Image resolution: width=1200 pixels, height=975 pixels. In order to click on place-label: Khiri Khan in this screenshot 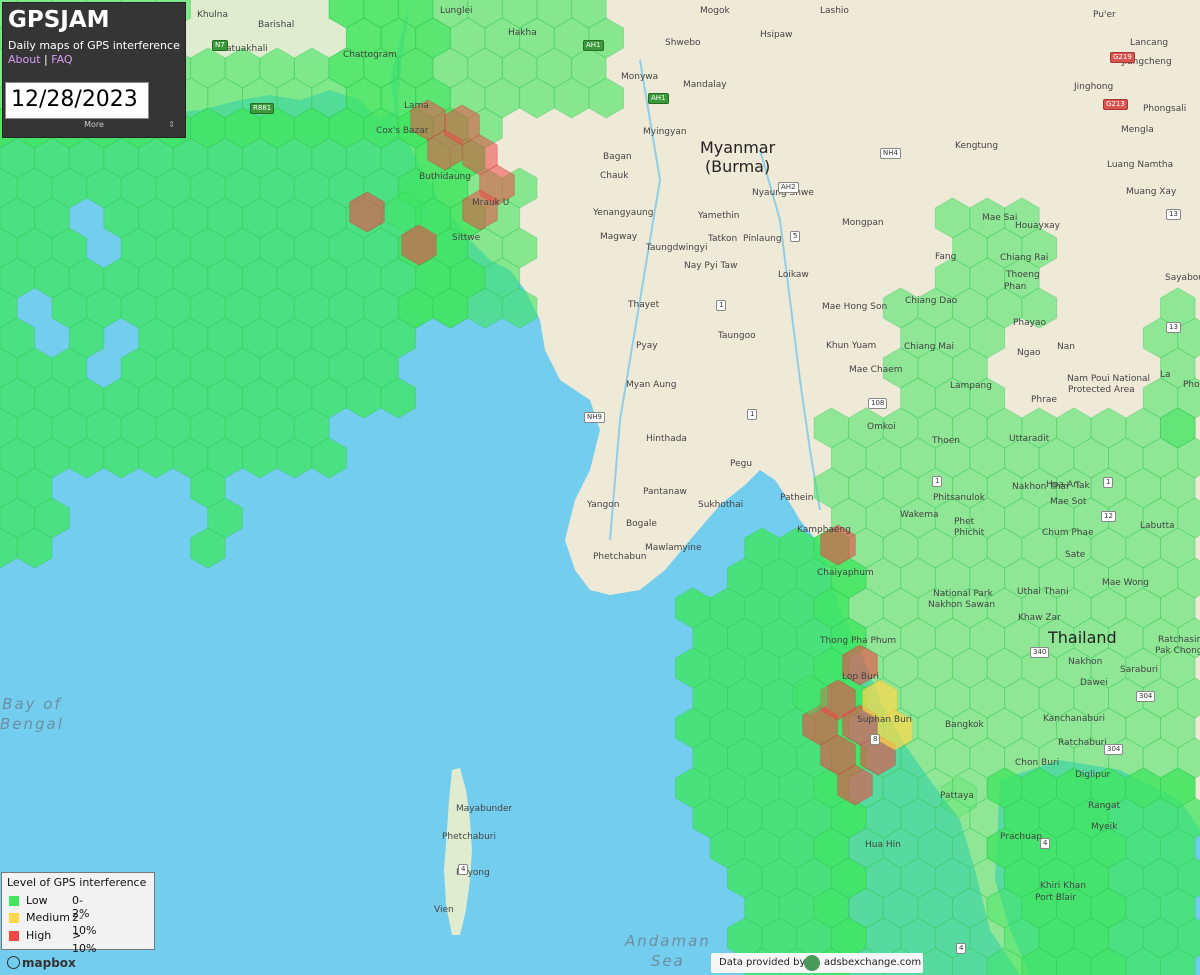, I will do `click(1063, 886)`.